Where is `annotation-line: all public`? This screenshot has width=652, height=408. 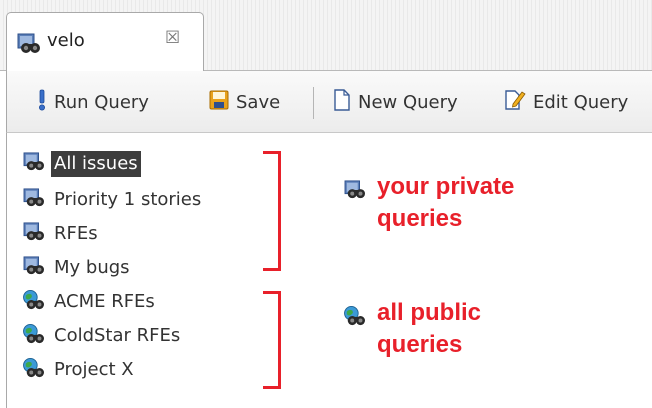
annotation-line: all public is located at coordinates (429, 312).